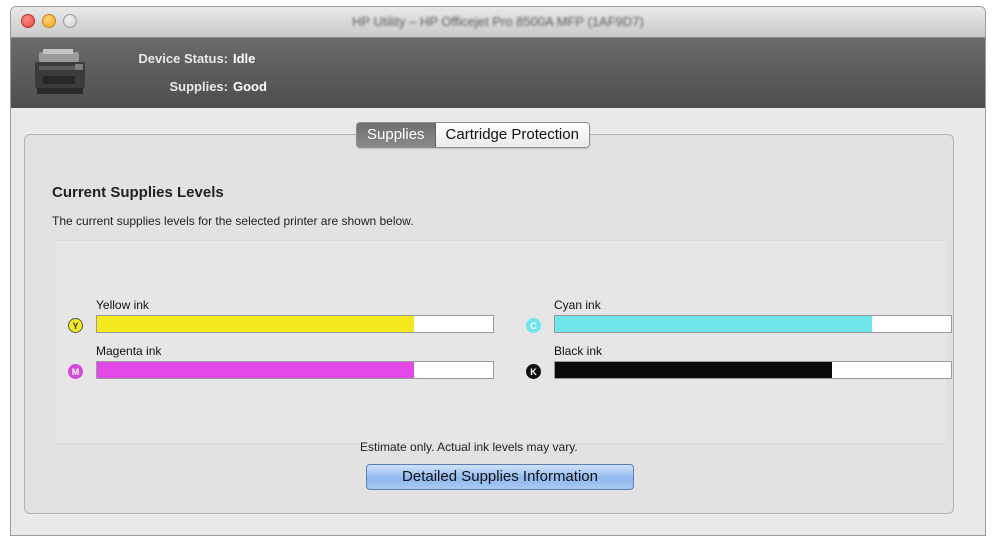  I want to click on device-status-value: Idle, so click(244, 58).